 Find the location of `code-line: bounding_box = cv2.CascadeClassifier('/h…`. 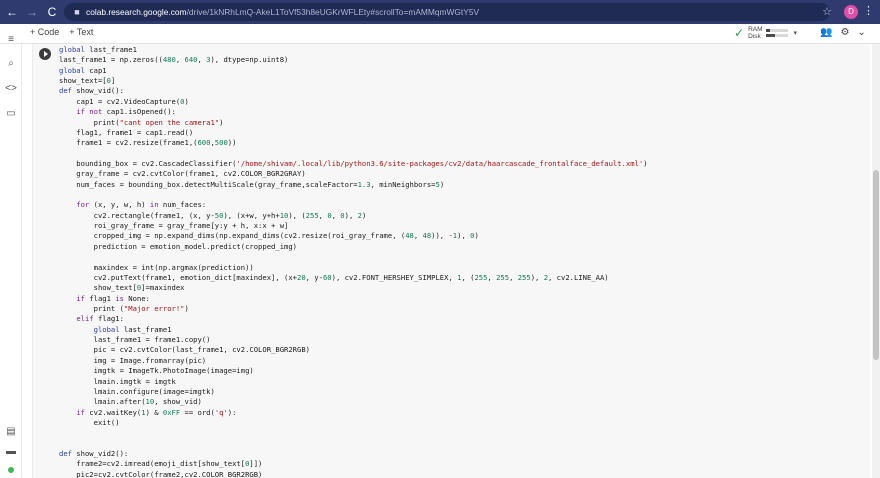

code-line: bounding_box = cv2.CascadeClassifier('/h… is located at coordinates (459, 164).